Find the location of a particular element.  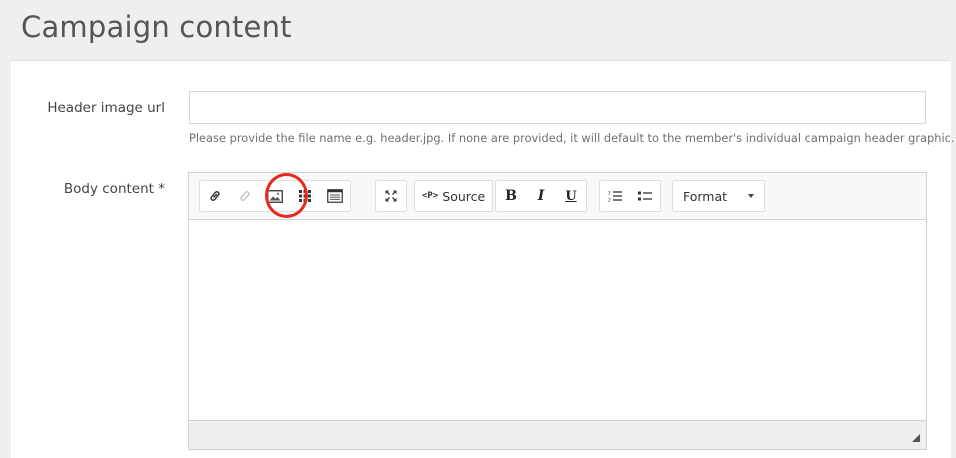

source-tag: <P> is located at coordinates (430, 196).